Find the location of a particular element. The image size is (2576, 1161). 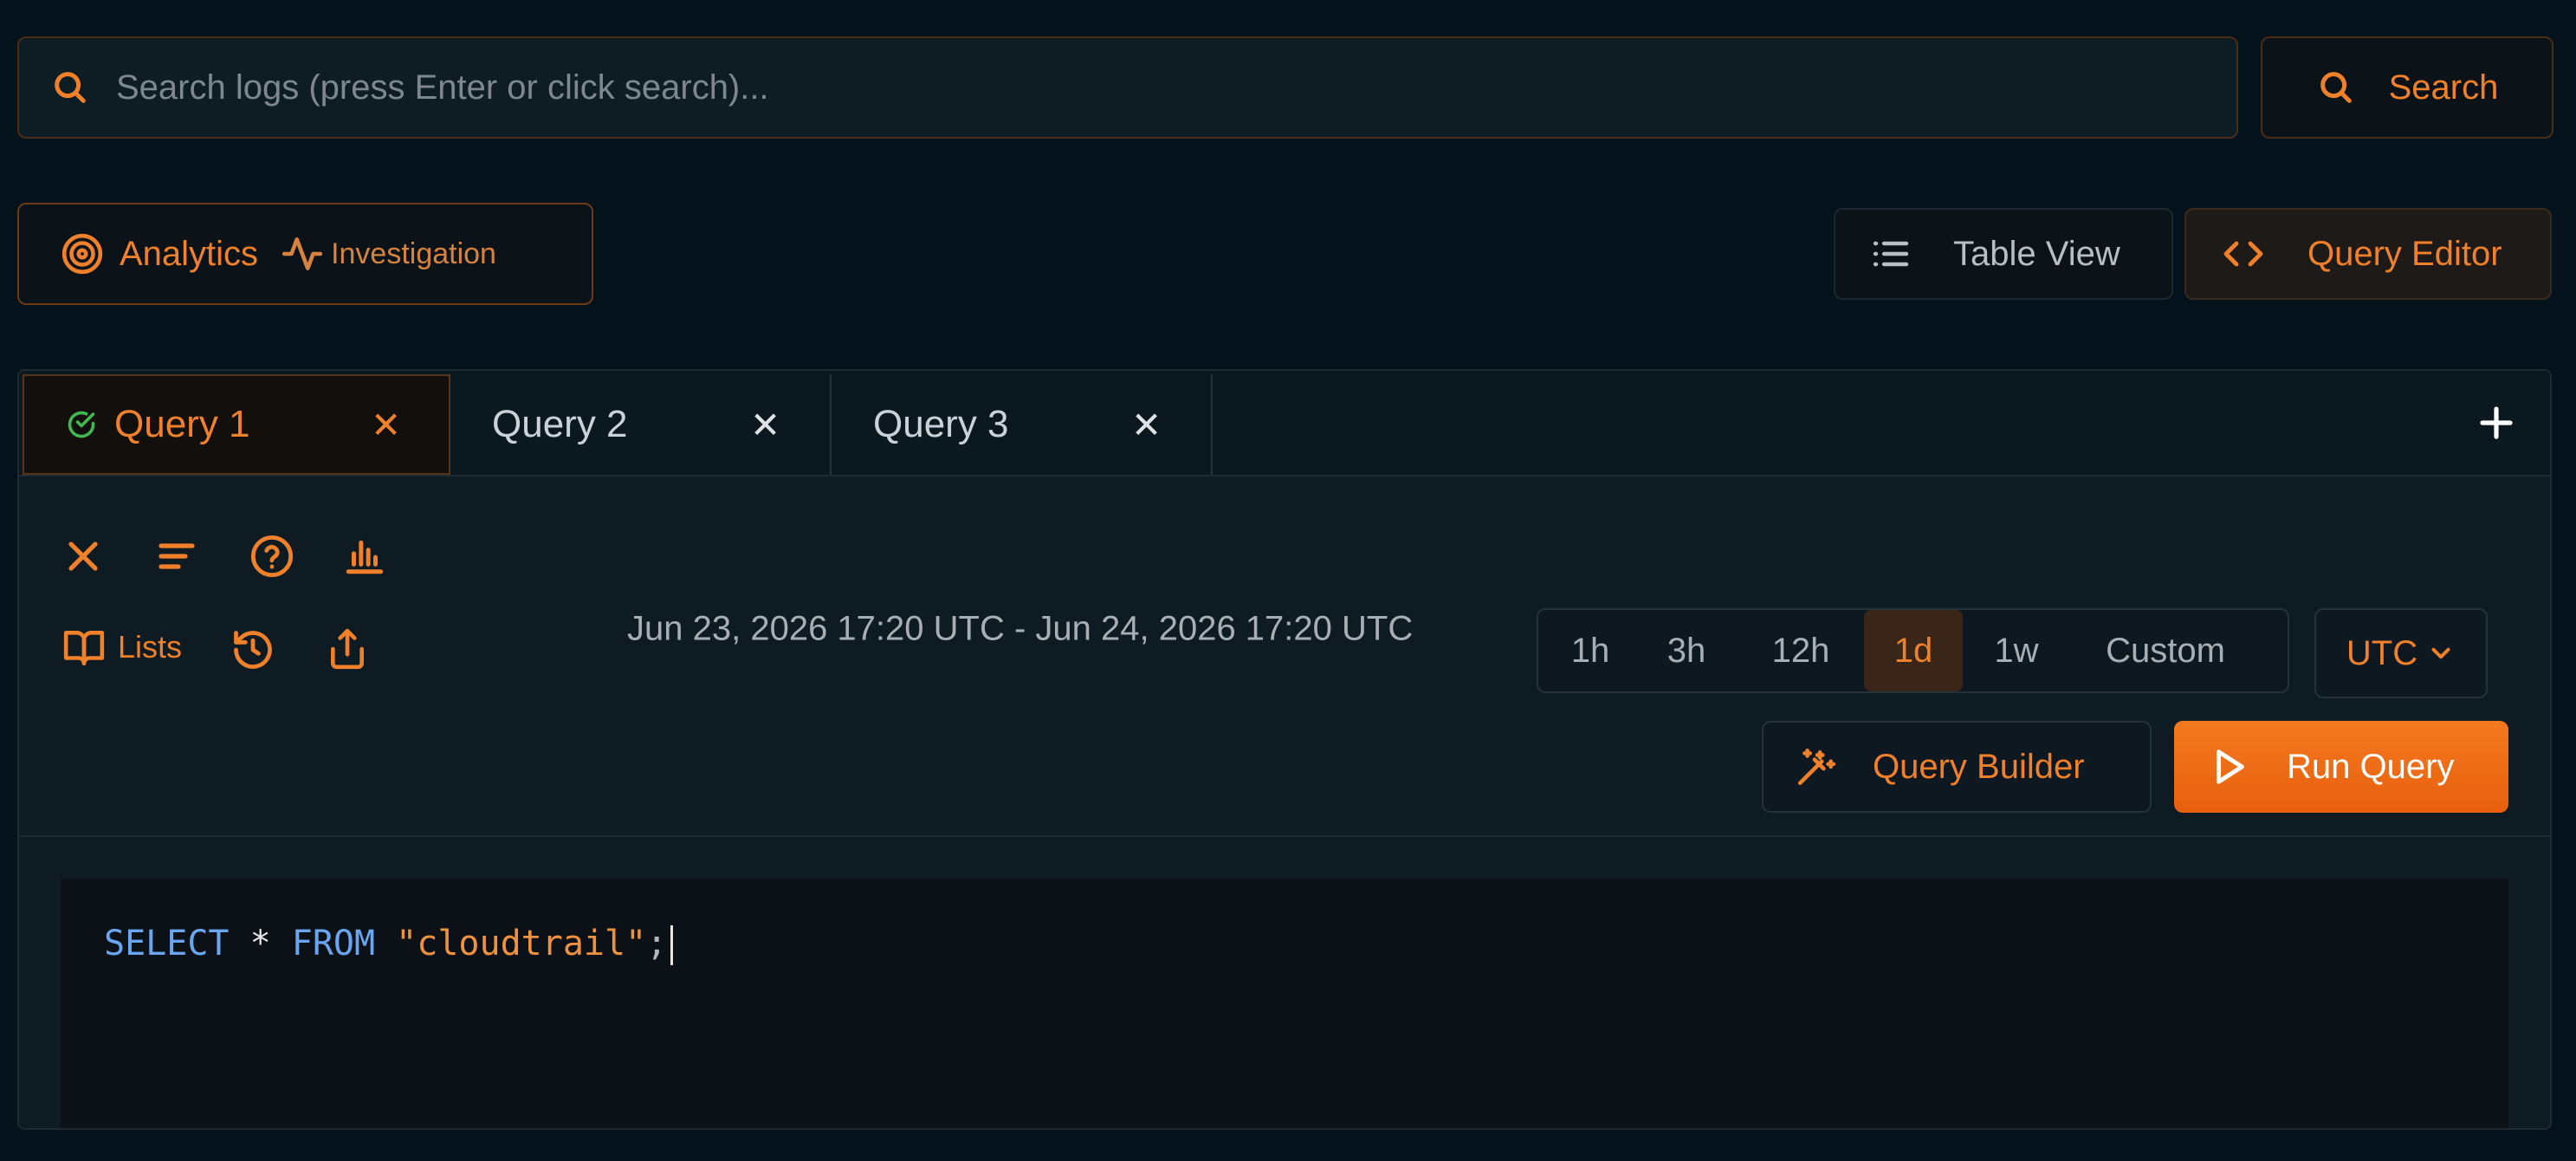

mode-analytics-label: Analytics is located at coordinates (189, 254).